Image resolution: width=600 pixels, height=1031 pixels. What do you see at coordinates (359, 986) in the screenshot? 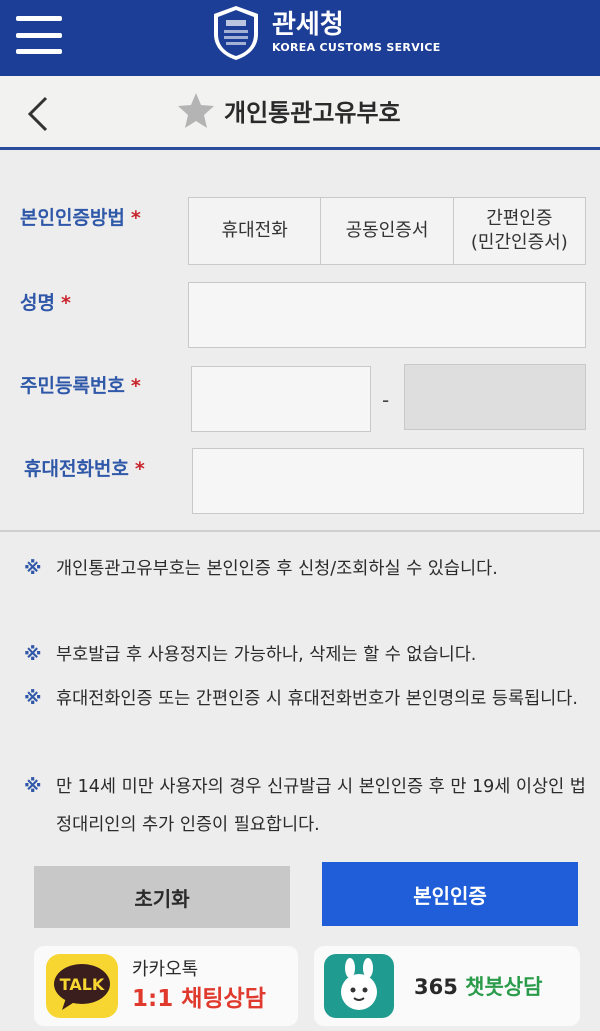
I see `chatbot-icon` at bounding box center [359, 986].